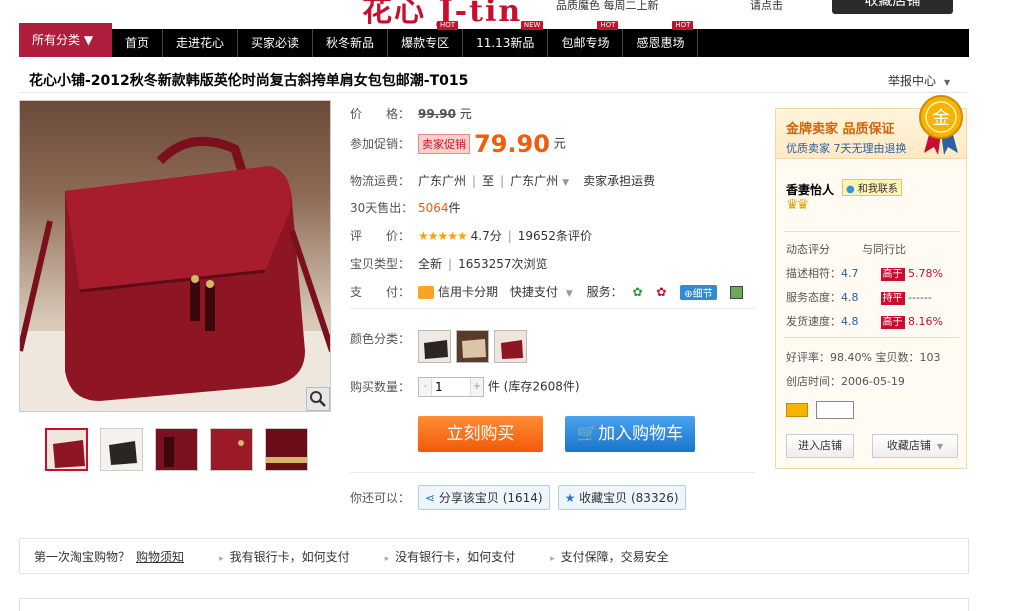  I want to click on report-label: 举报中心, so click(912, 81).